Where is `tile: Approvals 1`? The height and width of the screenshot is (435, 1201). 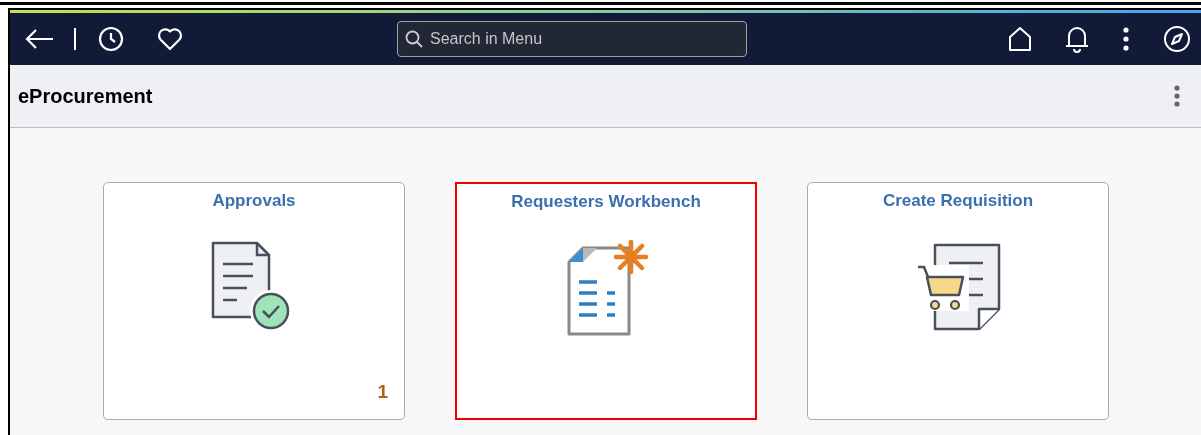 tile: Approvals 1 is located at coordinates (254, 301).